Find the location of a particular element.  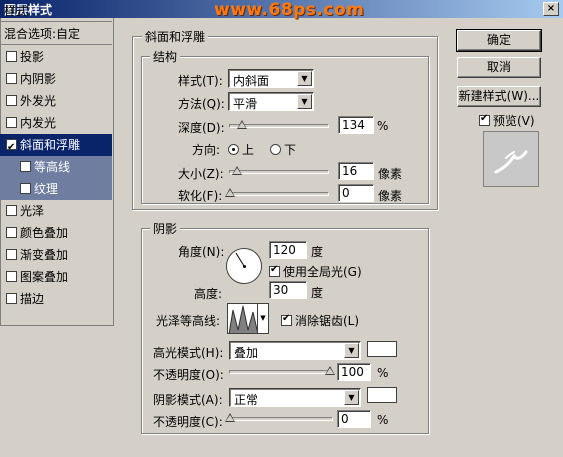

style-item-drop-shadow: 投影 is located at coordinates (56, 57).